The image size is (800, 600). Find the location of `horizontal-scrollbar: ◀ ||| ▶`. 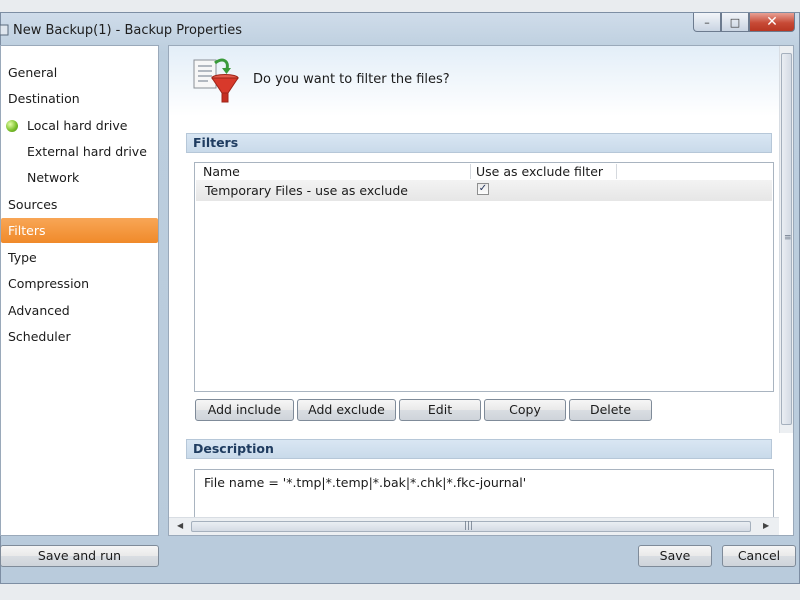

horizontal-scrollbar: ◀ ||| ▶ is located at coordinates (474, 526).